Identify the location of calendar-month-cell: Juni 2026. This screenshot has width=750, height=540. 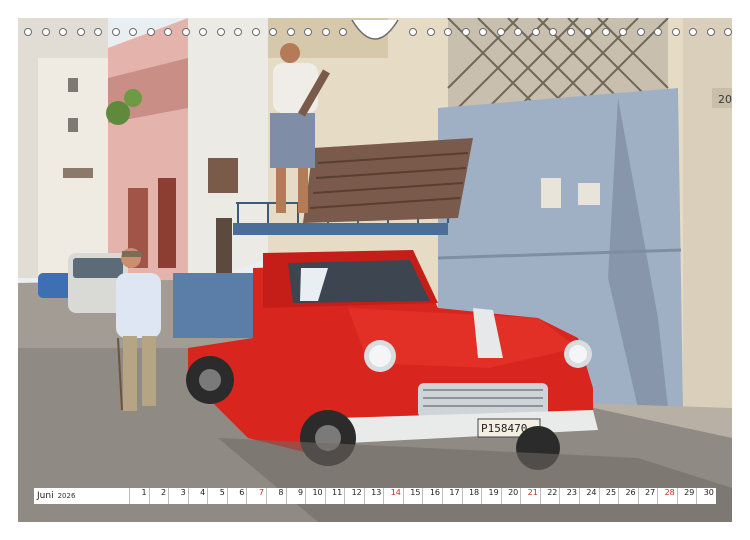
(82, 496).